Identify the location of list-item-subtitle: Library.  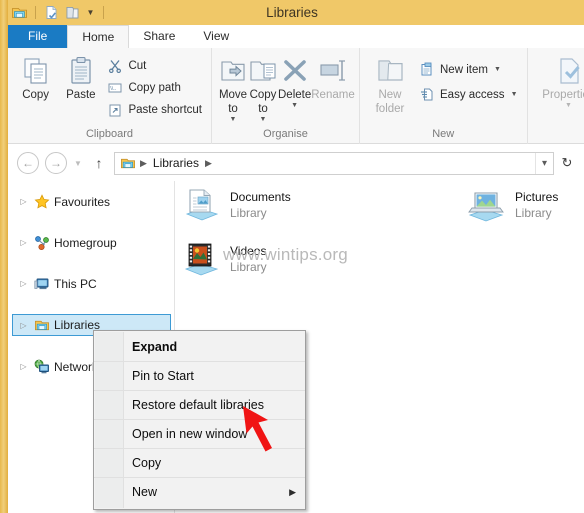
(248, 213).